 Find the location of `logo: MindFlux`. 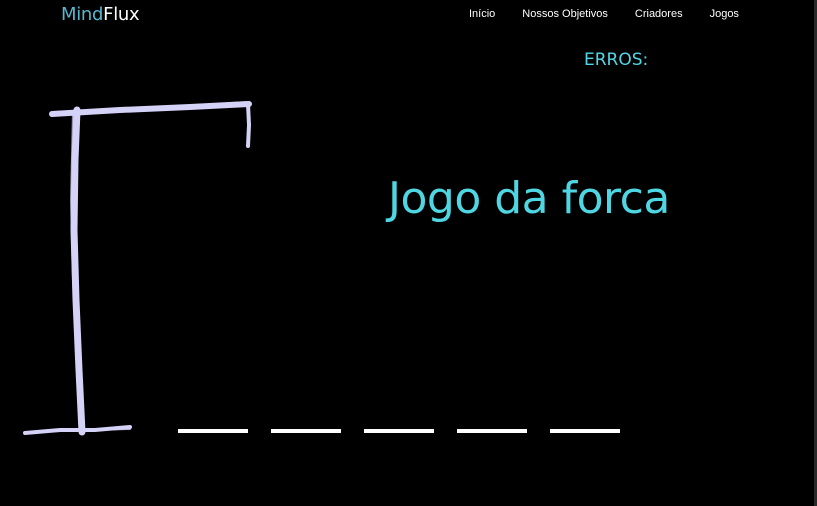

logo: MindFlux is located at coordinates (100, 14).